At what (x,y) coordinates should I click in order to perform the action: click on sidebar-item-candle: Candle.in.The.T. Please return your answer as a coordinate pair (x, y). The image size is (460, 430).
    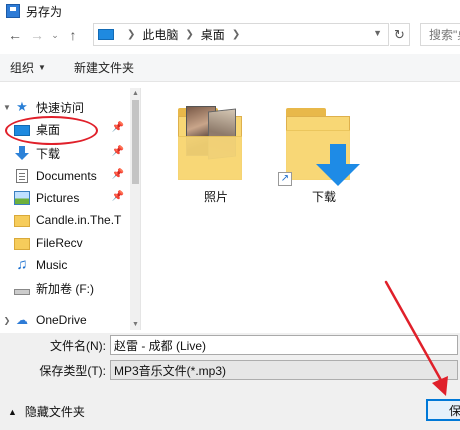
    Looking at the image, I should click on (64, 220).